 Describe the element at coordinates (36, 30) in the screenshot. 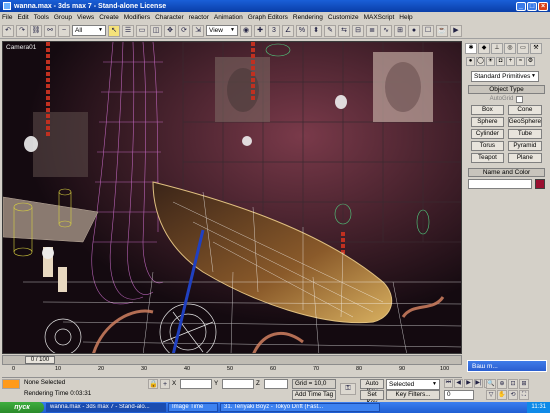

I see `link-icon: ⛓` at that location.